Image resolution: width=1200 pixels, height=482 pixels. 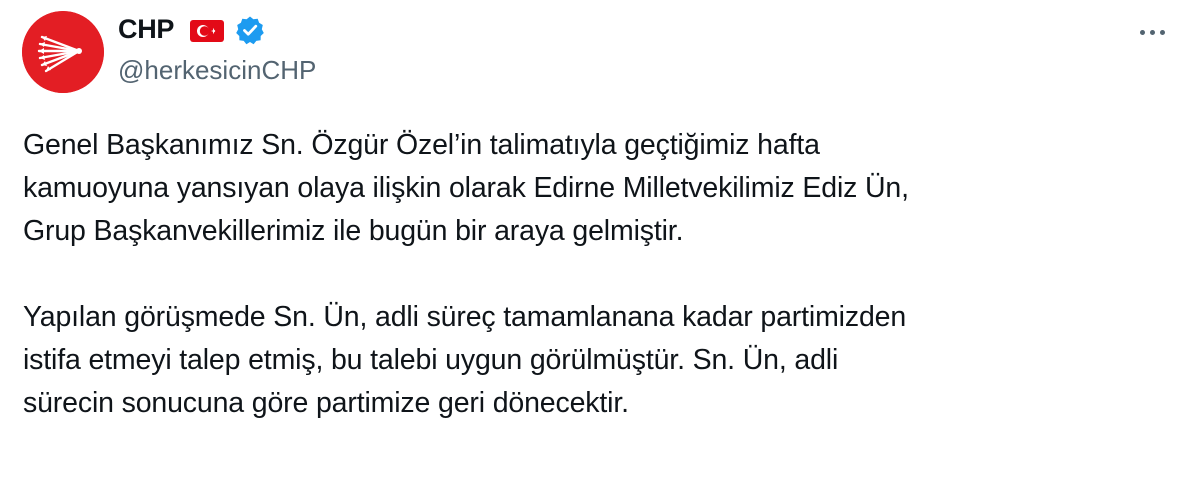 I want to click on more-options-icon, so click(x=1152, y=32).